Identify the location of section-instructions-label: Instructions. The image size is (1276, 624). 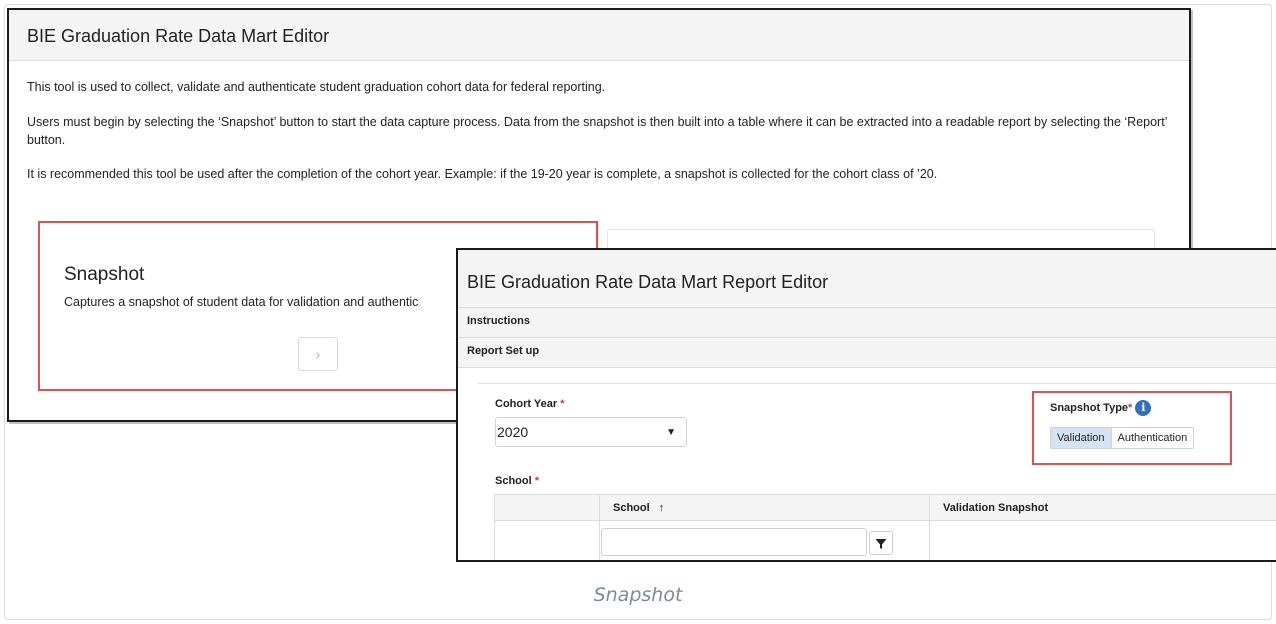
(498, 321).